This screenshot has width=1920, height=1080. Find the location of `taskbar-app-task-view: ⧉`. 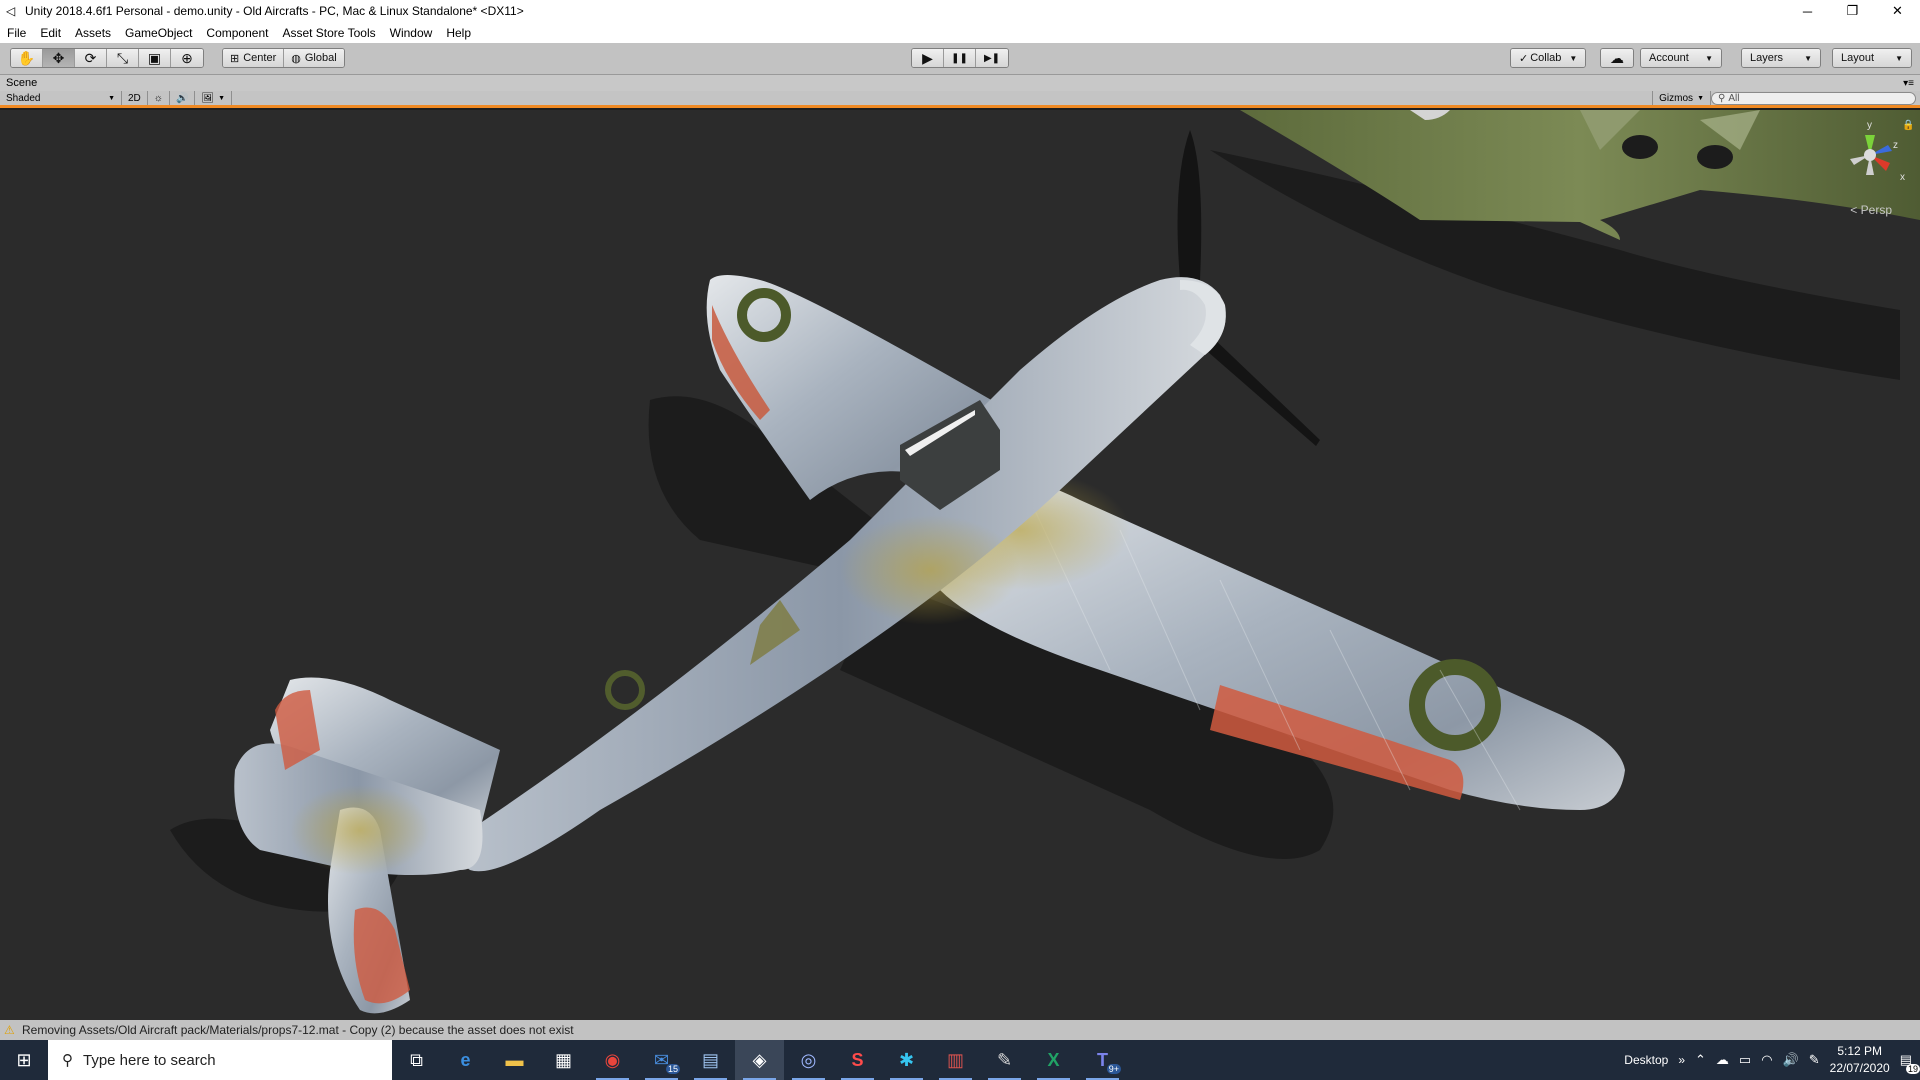

taskbar-app-task-view: ⧉ is located at coordinates (416, 1060).